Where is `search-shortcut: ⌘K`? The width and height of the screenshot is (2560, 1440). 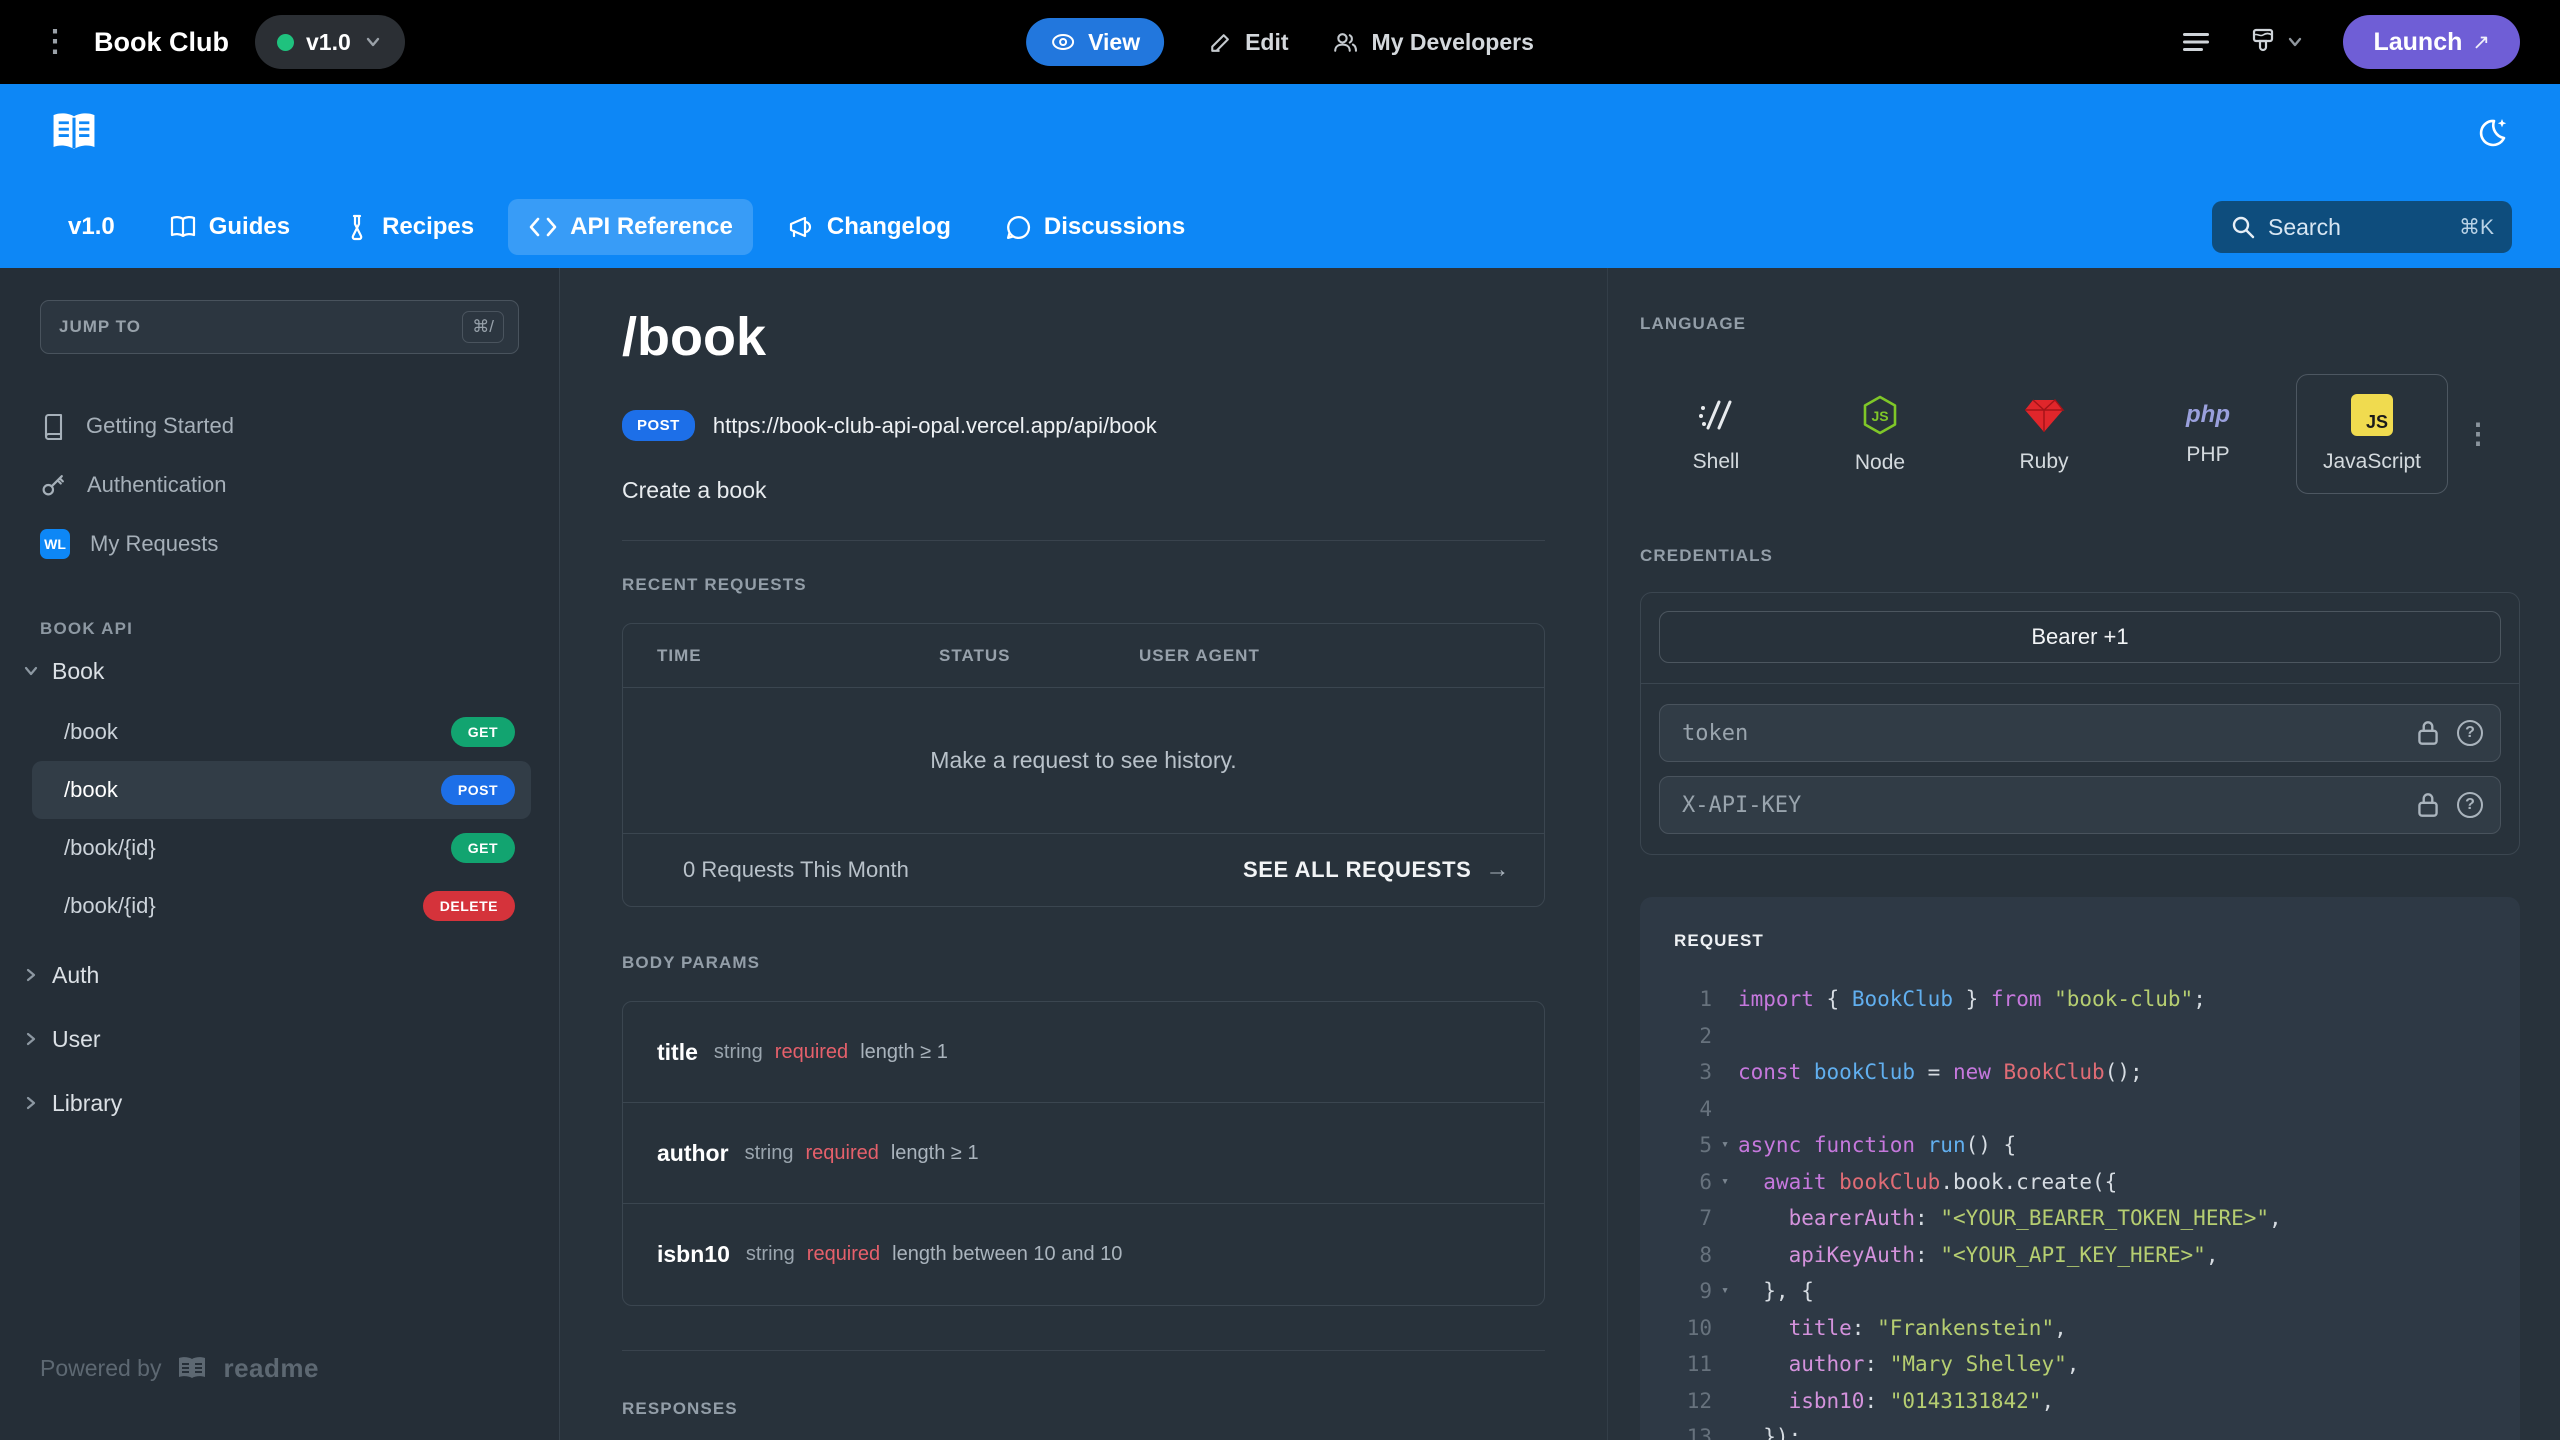
search-shortcut: ⌘K is located at coordinates (2476, 227).